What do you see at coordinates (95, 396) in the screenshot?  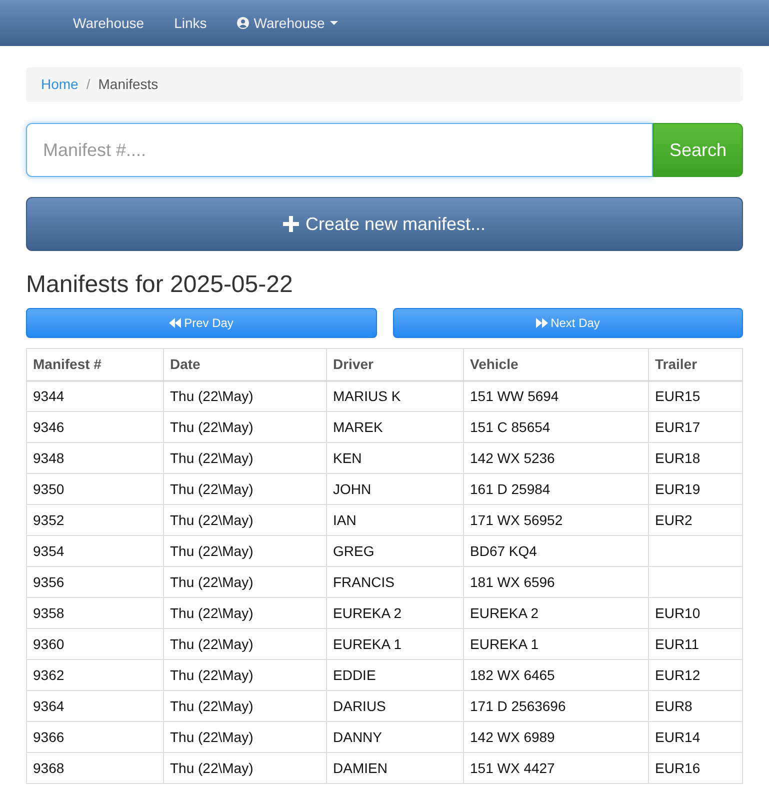 I see `table-cell: 9344` at bounding box center [95, 396].